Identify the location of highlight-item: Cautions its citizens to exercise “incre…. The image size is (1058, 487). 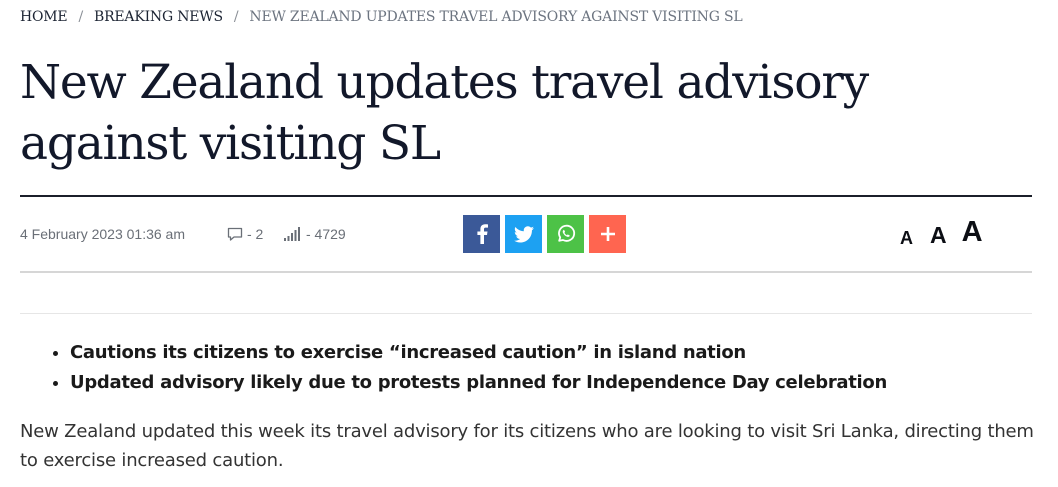
(478, 353).